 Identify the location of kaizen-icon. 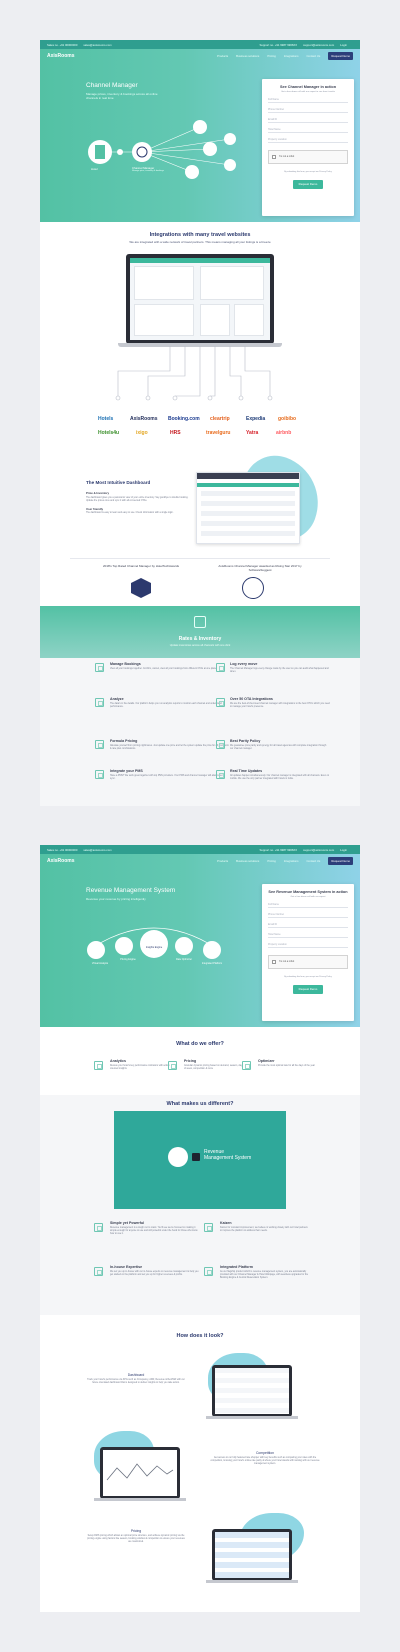
(208, 1227).